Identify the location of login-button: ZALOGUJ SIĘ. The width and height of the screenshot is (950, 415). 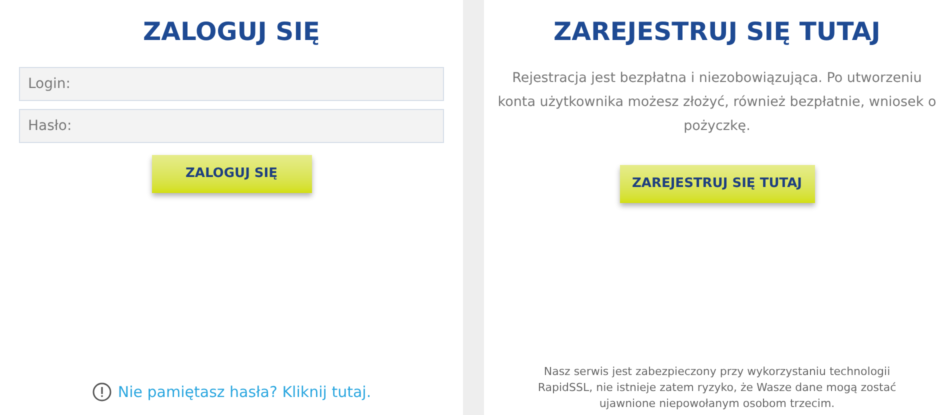
(232, 174).